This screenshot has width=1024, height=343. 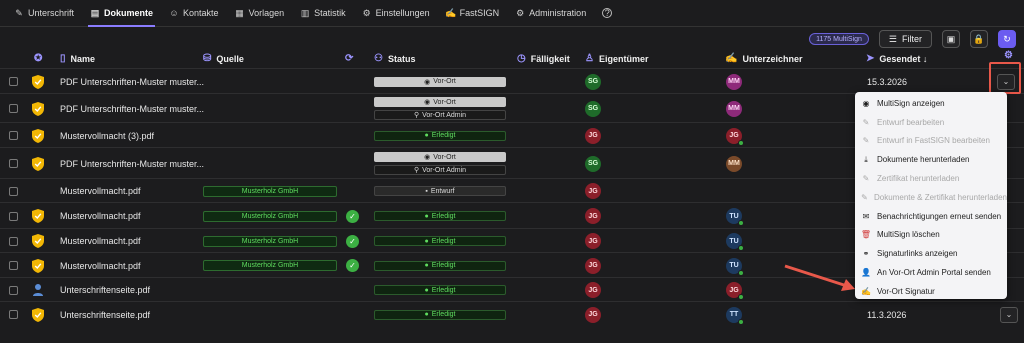 I want to click on source-badge: Musterholz GmbH, so click(x=270, y=191).